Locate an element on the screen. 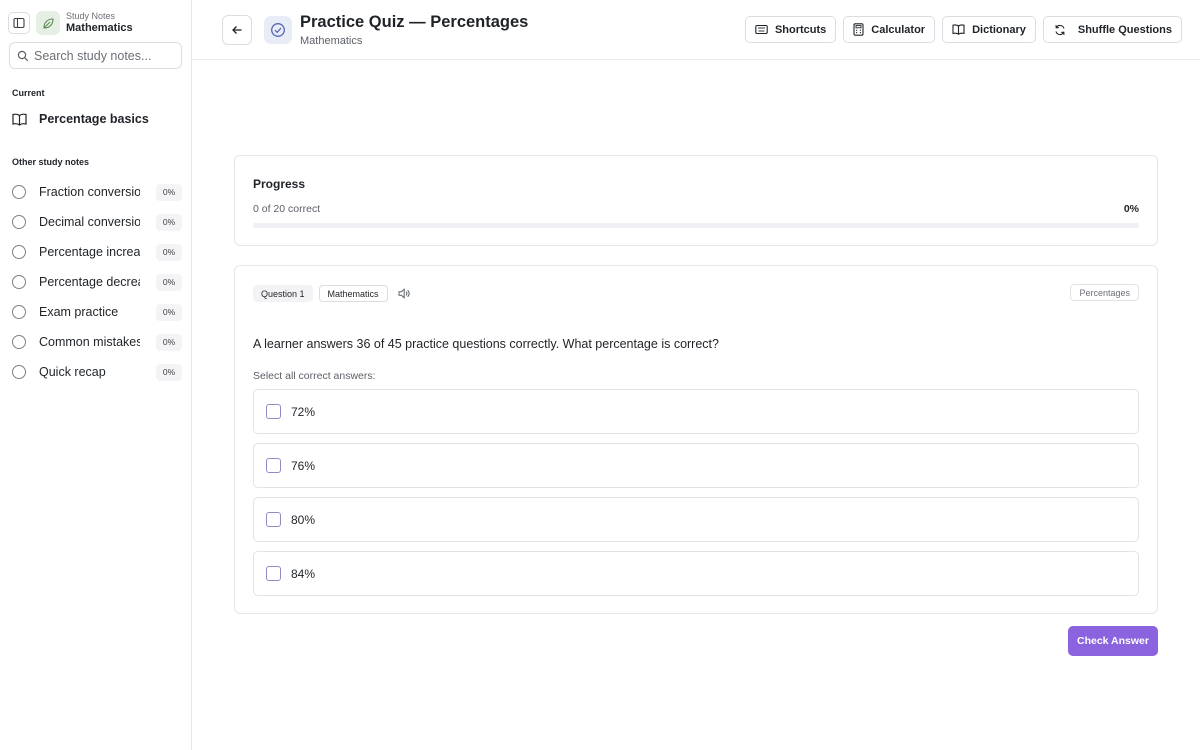 This screenshot has width=1200, height=750. note-item: Percentage decrease 0% is located at coordinates (97, 282).